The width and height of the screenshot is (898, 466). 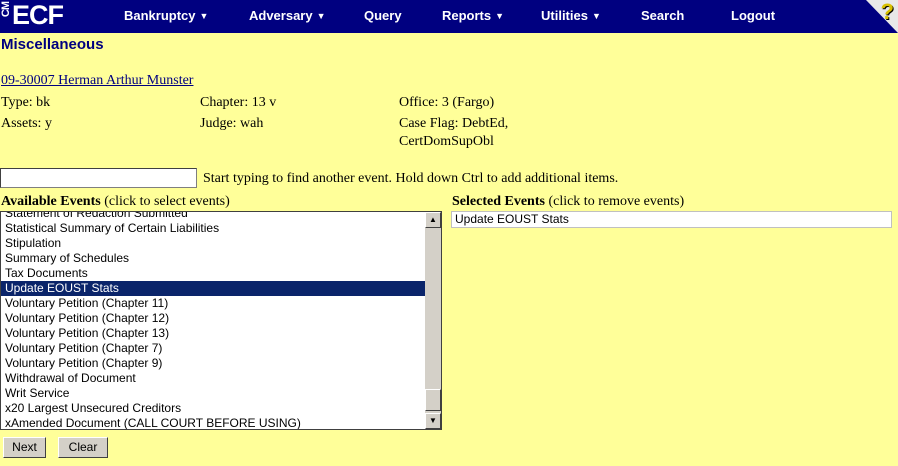 I want to click on event-search-input, so click(x=98, y=178).